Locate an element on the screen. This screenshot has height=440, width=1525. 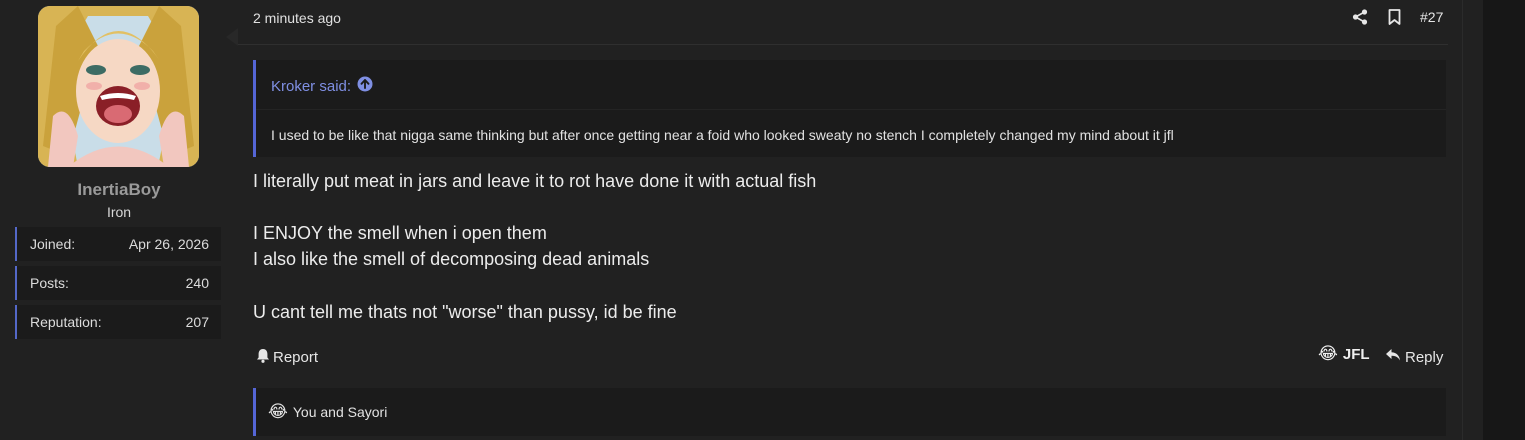
stat-joined: Joined: Apr 26, 2026 is located at coordinates (118, 244).